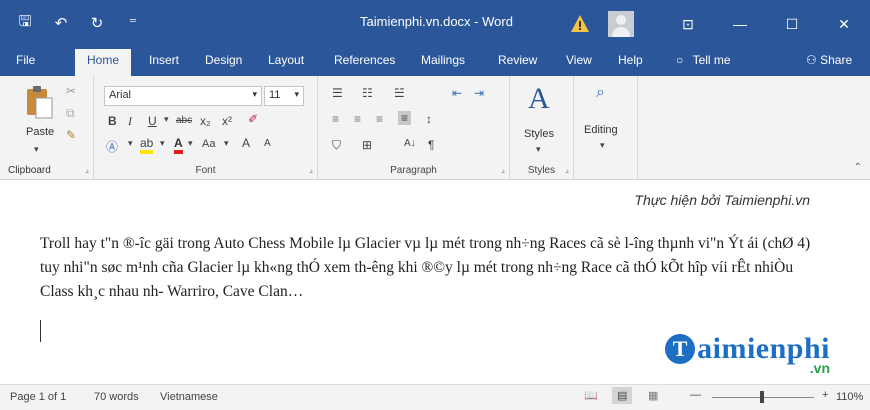  I want to click on clipboard-group-label: Clipboard, so click(29, 170).